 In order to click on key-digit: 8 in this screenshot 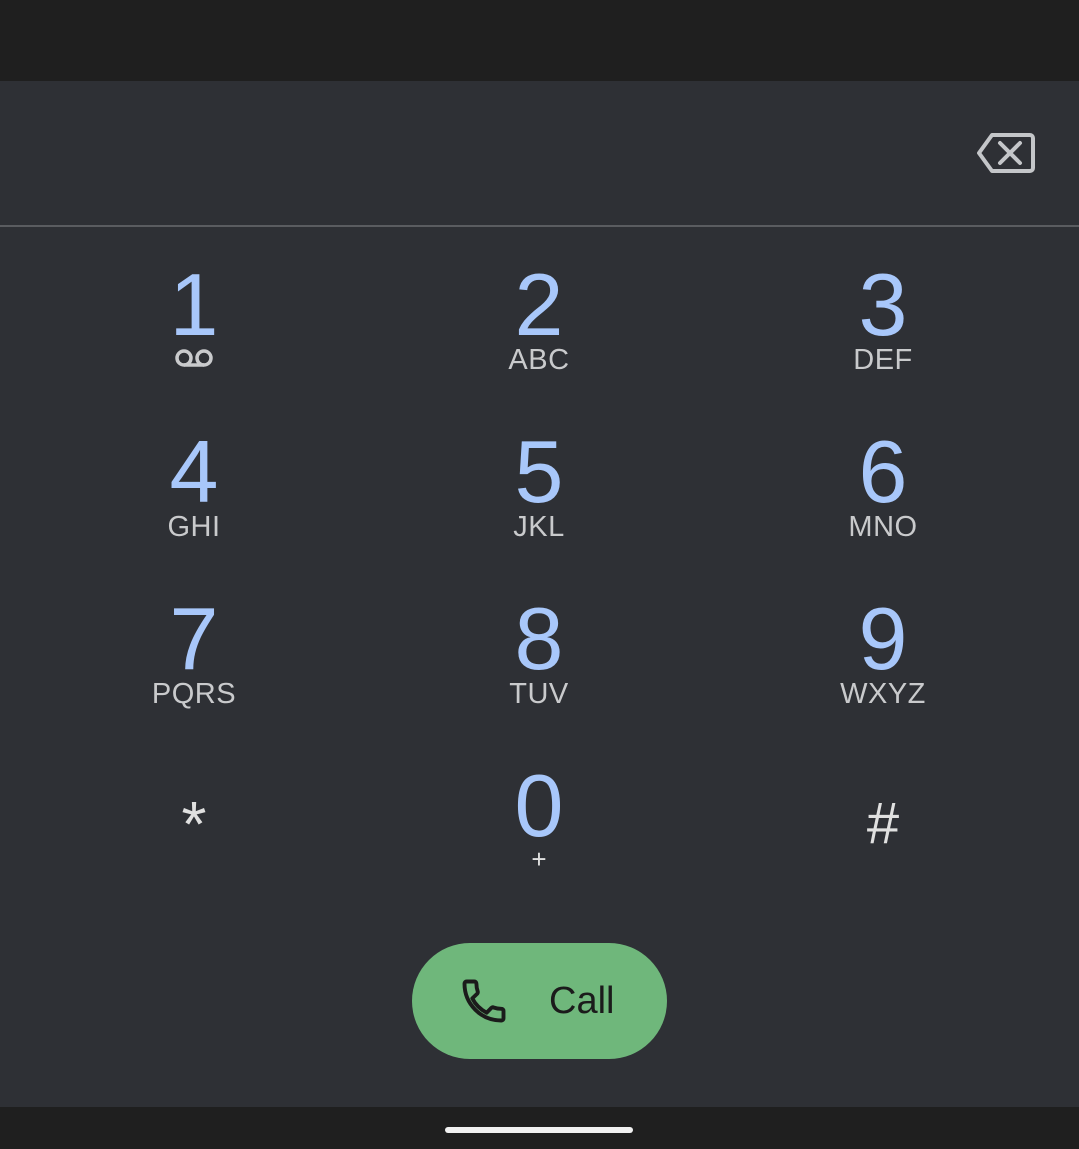, I will do `click(539, 638)`.